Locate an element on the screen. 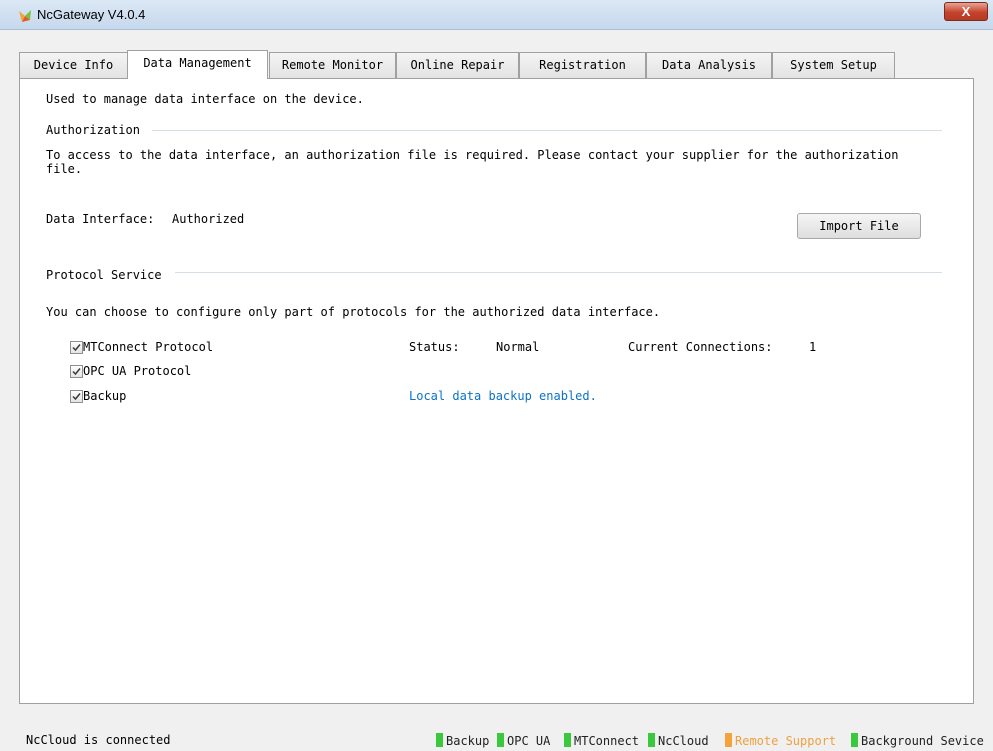 This screenshot has height=751, width=993. tab-online-repair: Online Repair is located at coordinates (457, 65).